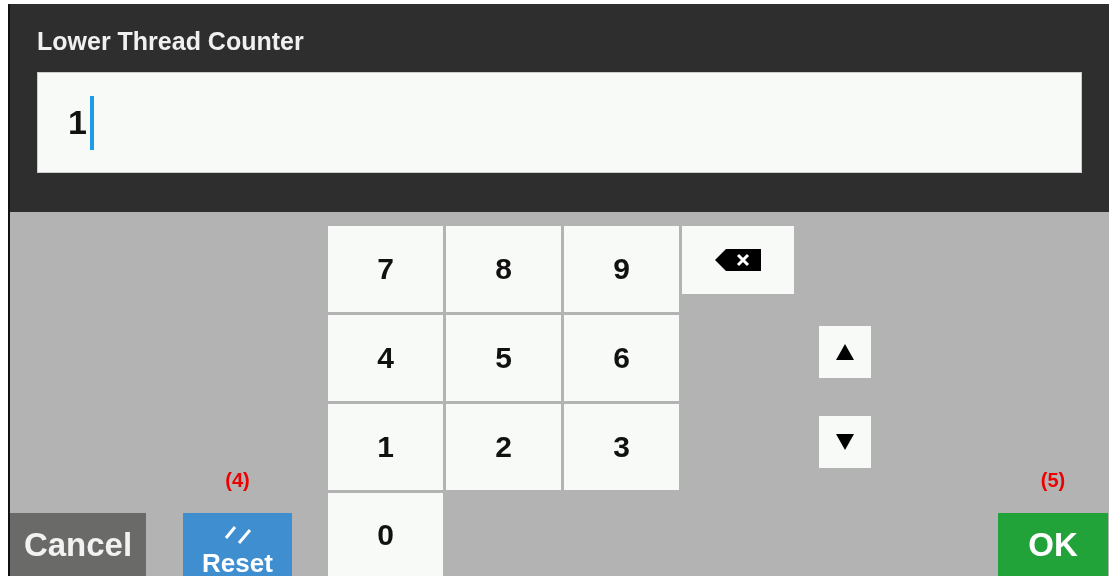  I want to click on number-key: 4, so click(385, 358).